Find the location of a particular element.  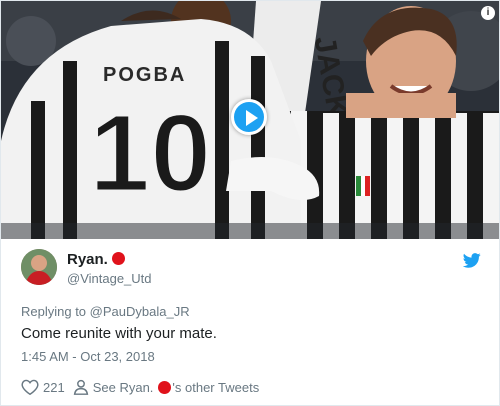

tweet-actions: 221 See Ryan. 's other Tweets is located at coordinates (144, 387).